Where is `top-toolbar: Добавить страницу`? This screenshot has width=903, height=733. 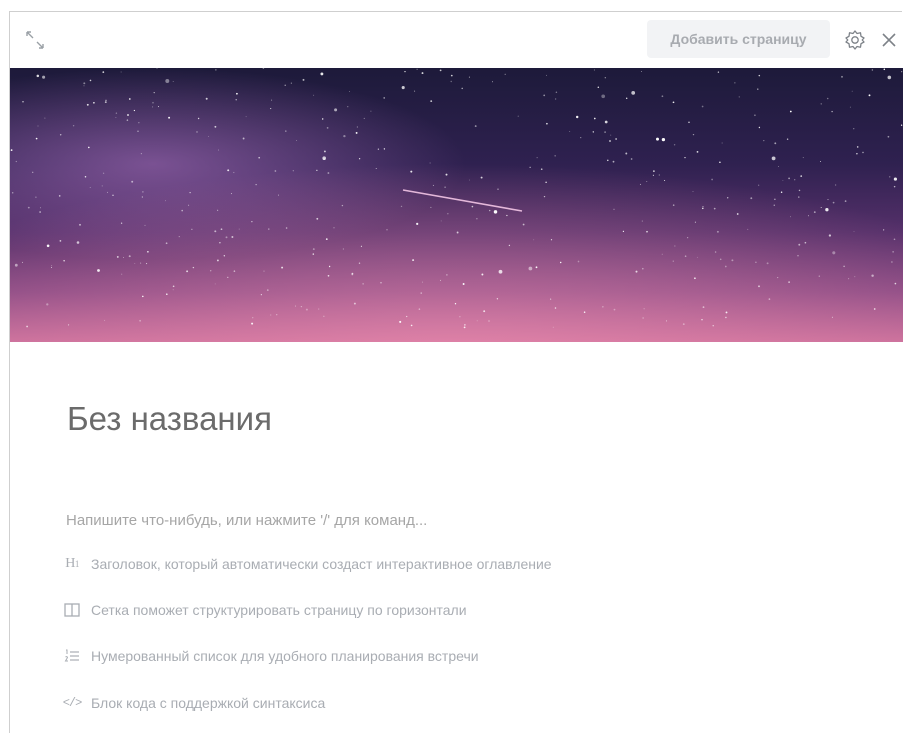 top-toolbar: Добавить страницу is located at coordinates (456, 40).